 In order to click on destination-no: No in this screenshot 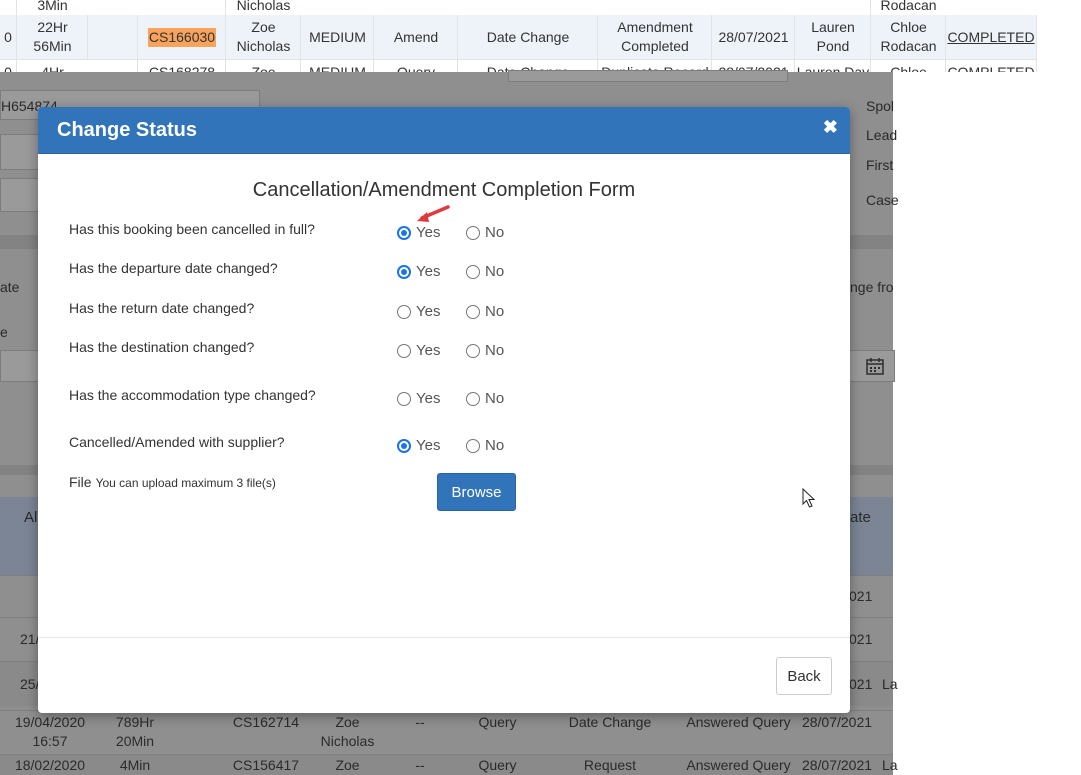, I will do `click(485, 350)`.